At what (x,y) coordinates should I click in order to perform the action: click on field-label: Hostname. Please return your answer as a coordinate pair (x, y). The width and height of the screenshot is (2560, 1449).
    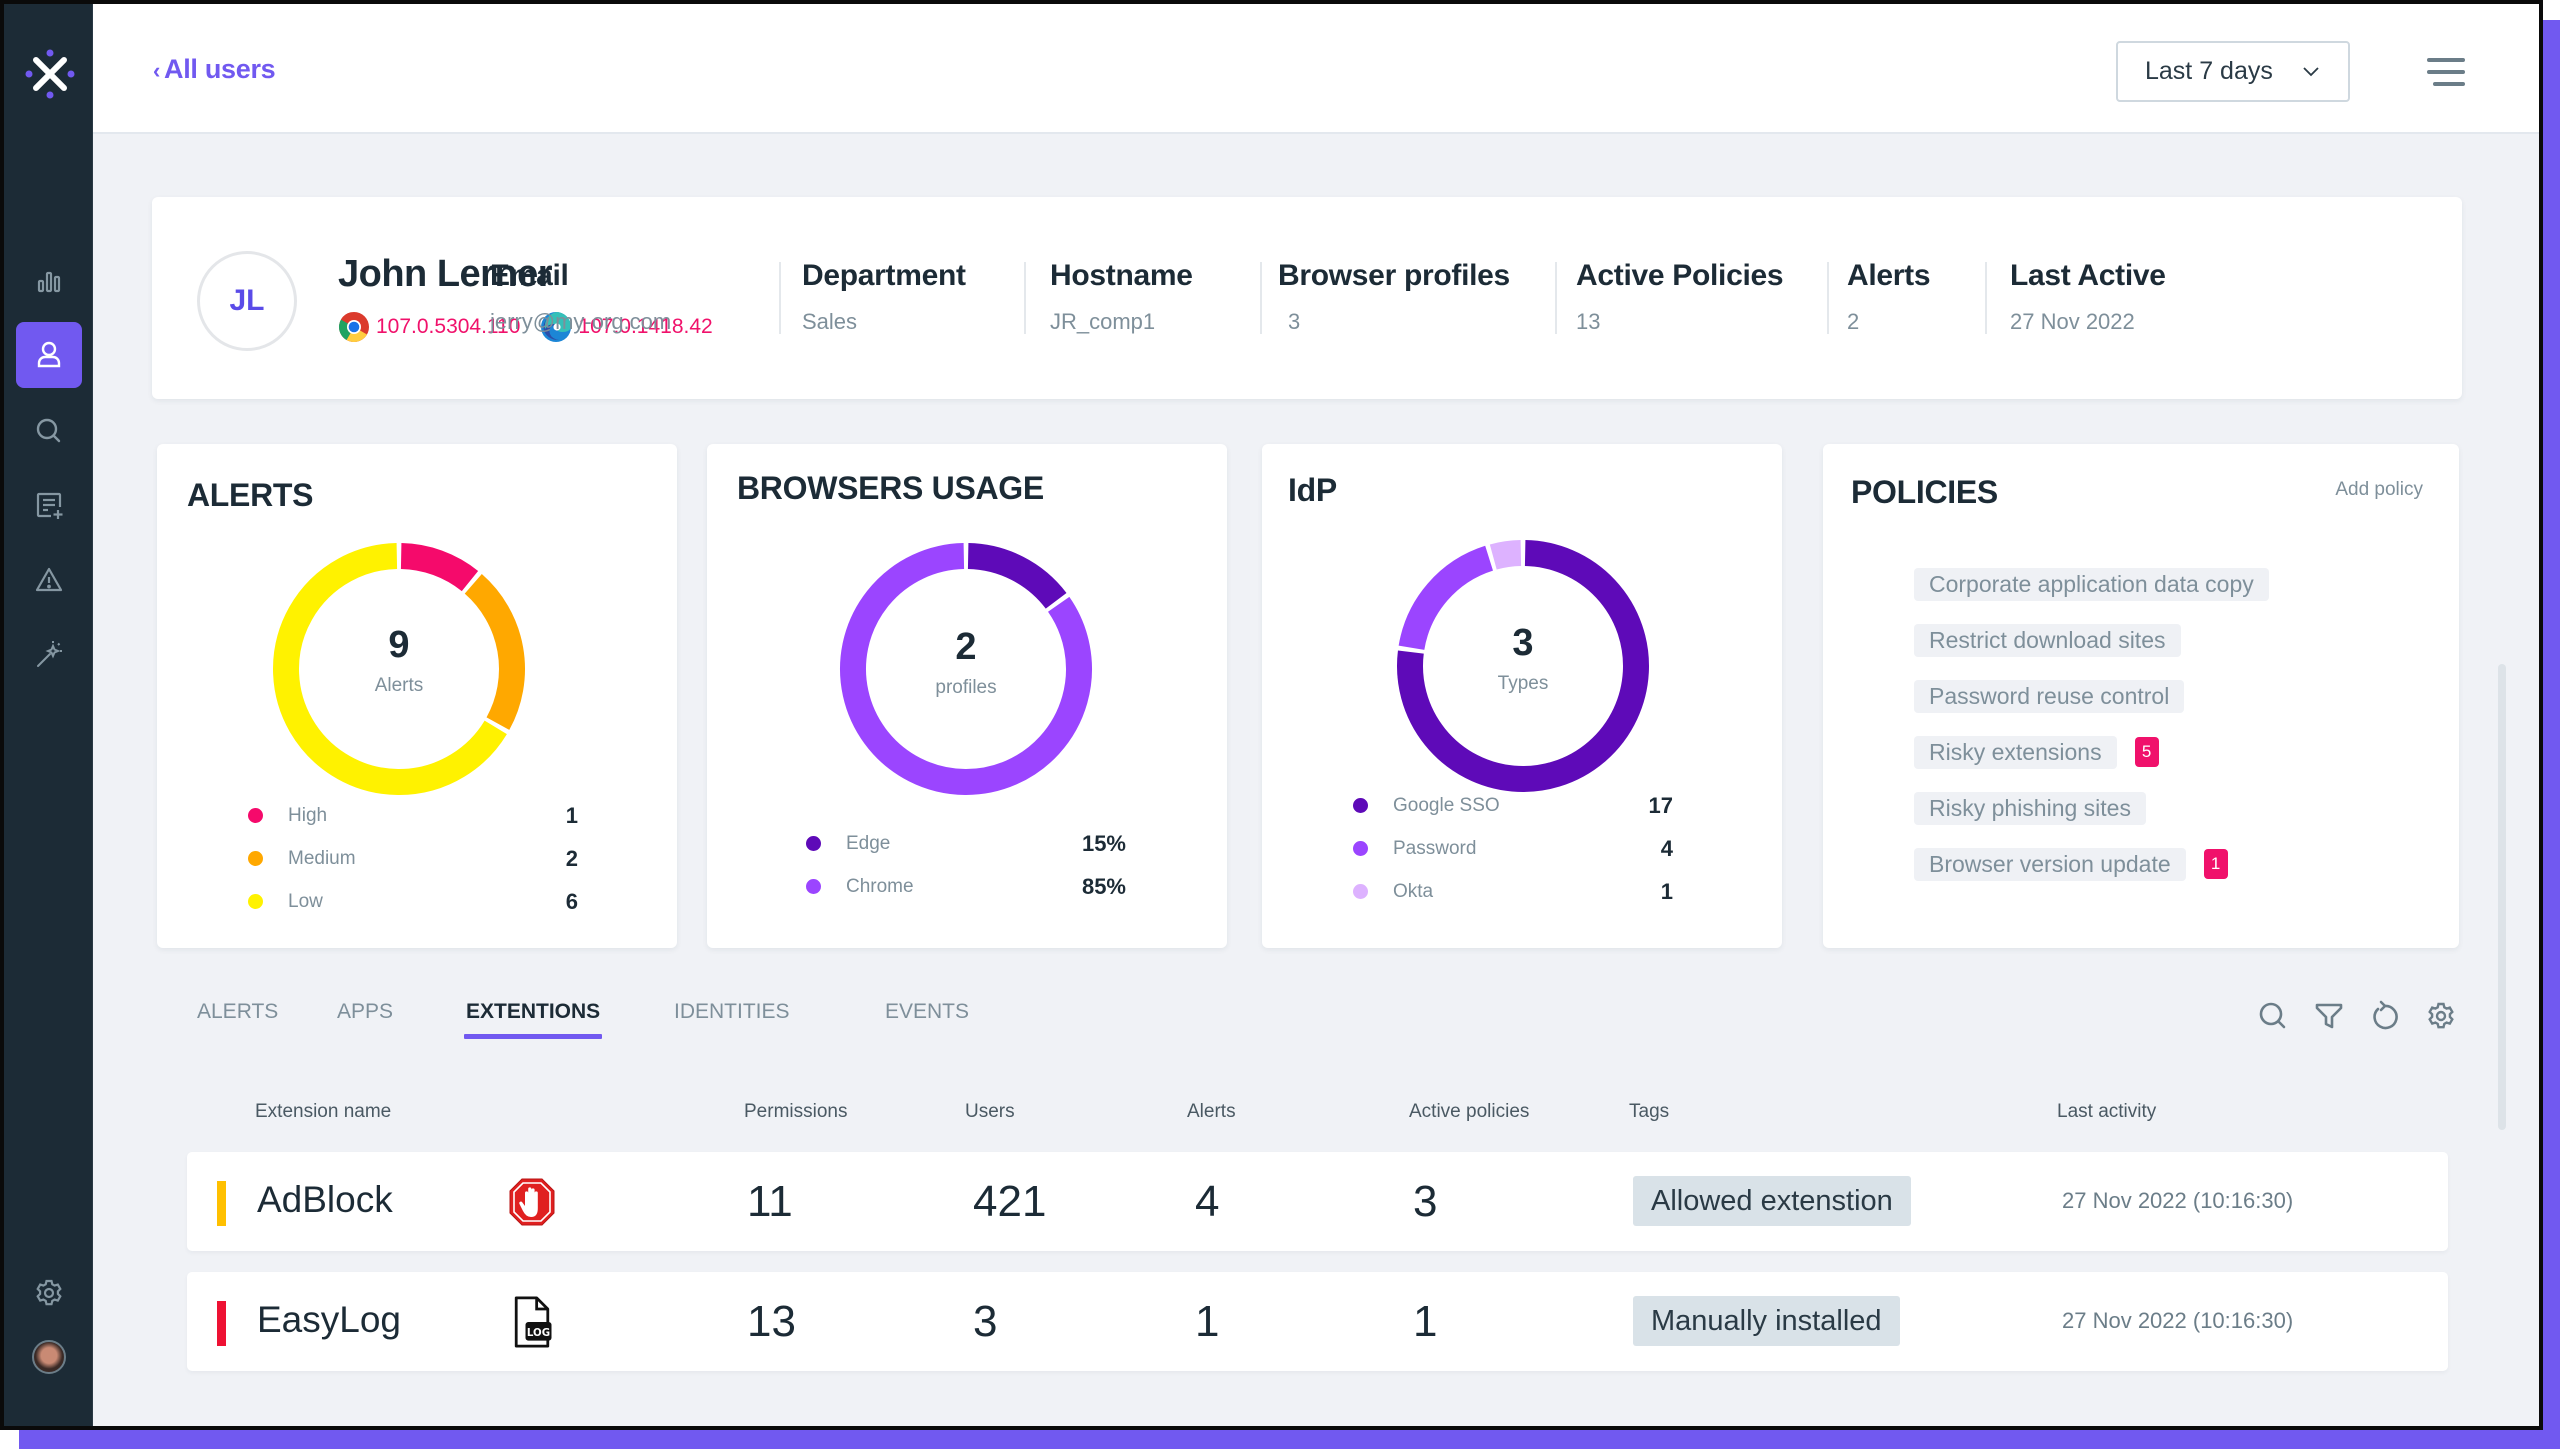
    Looking at the image, I should click on (1121, 275).